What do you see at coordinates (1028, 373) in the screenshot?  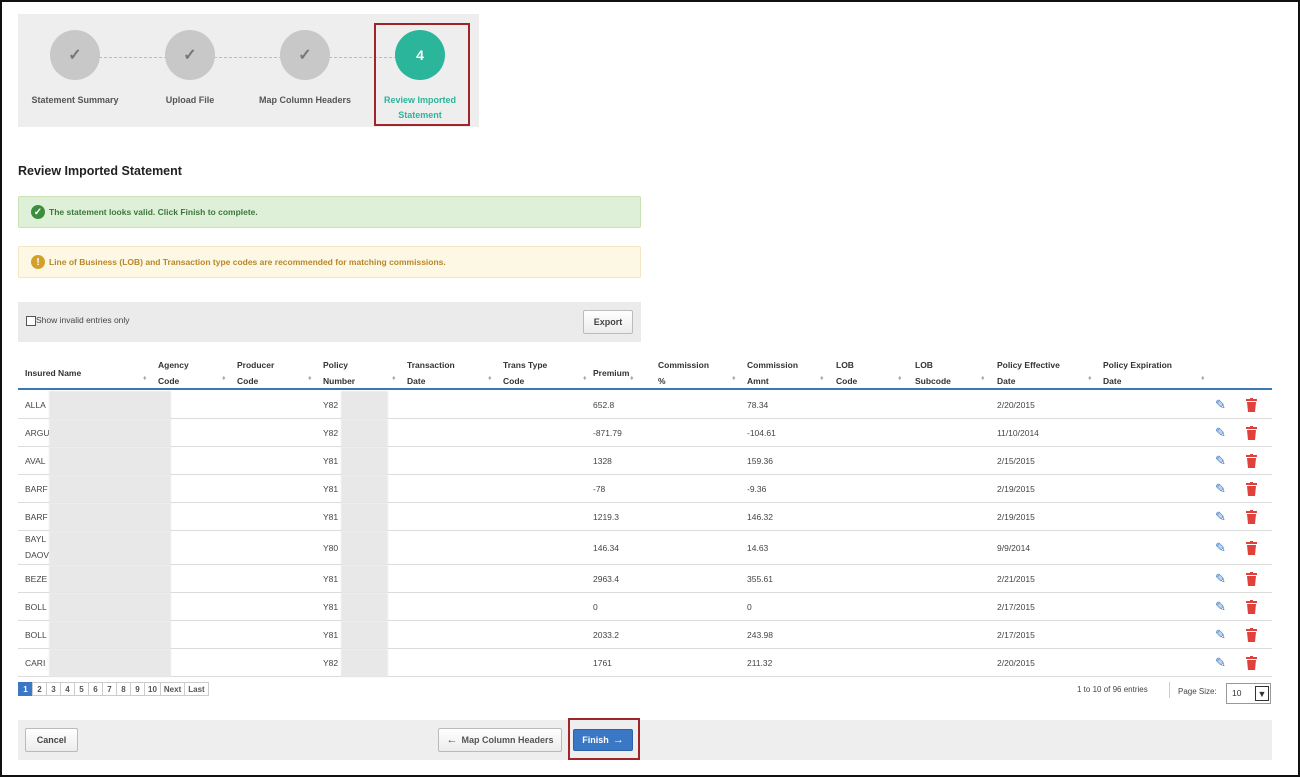 I see `column-header: Policy Effective Date` at bounding box center [1028, 373].